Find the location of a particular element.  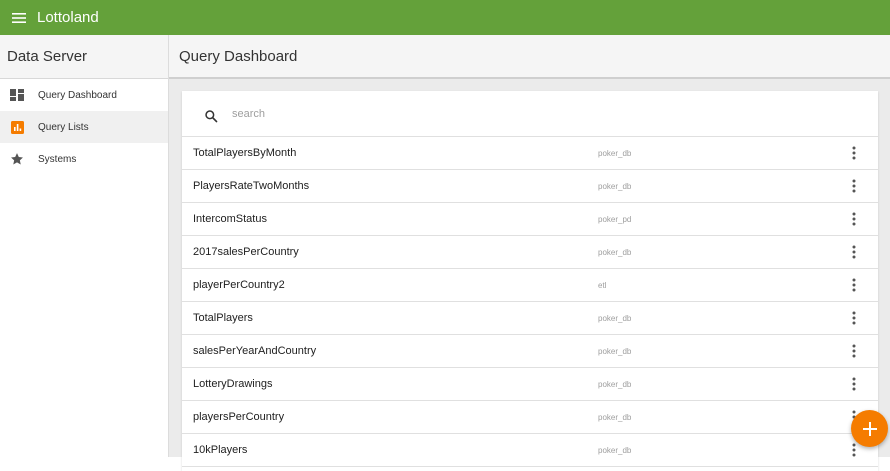

table-row: 10kPlayers poker_db is located at coordinates (530, 450).